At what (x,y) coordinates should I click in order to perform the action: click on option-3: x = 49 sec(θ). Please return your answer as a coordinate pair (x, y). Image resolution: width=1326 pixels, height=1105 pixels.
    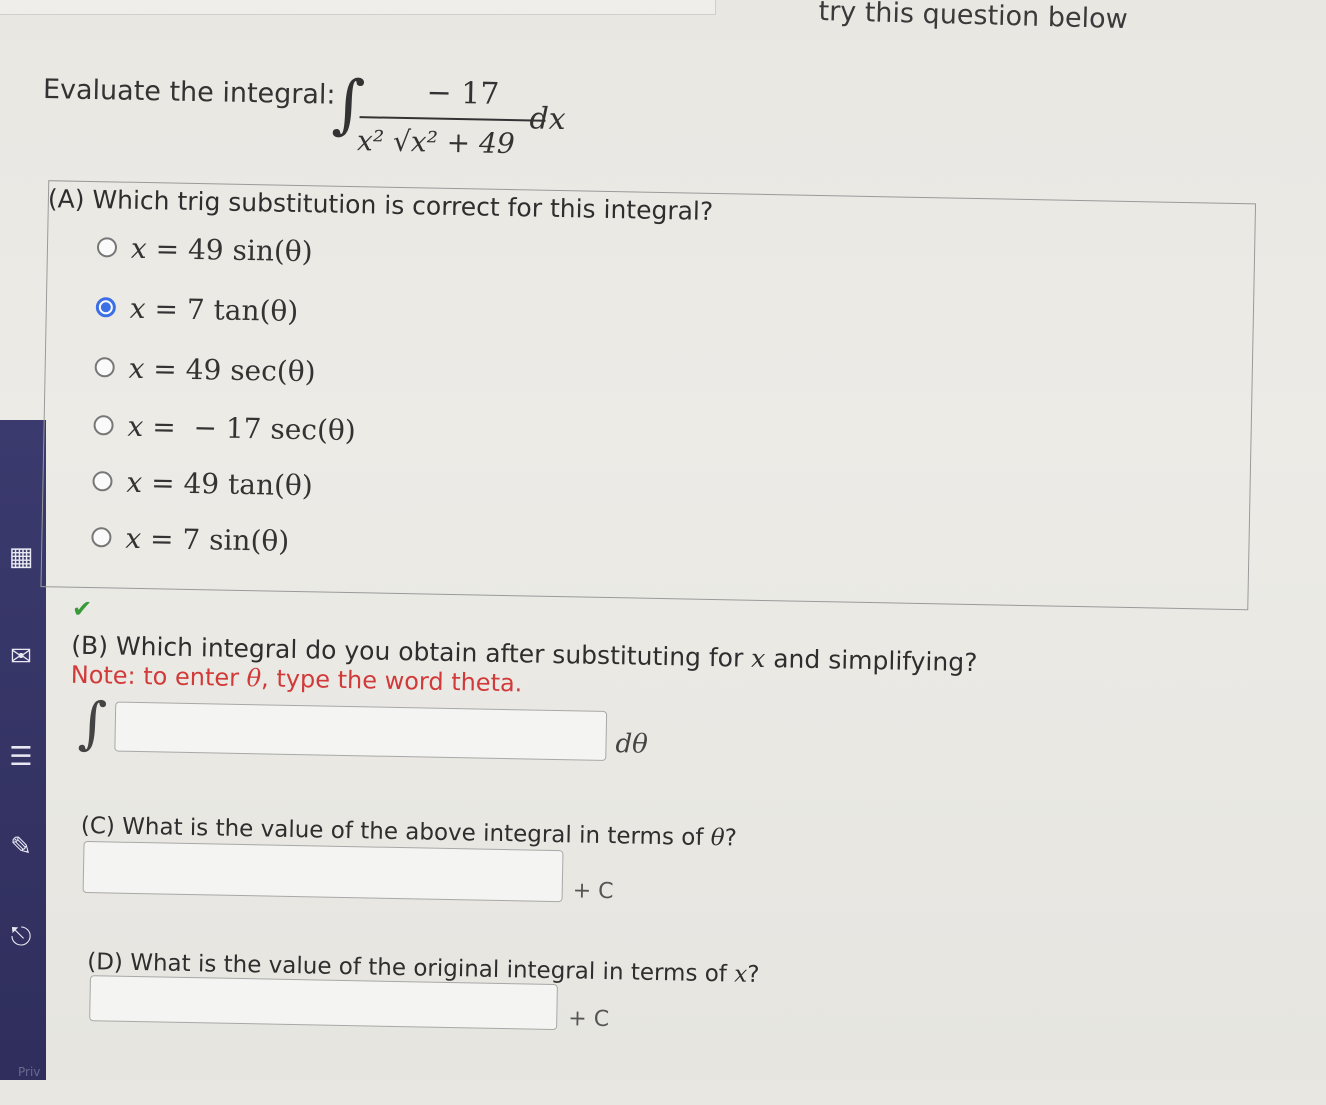
    Looking at the image, I should click on (205, 369).